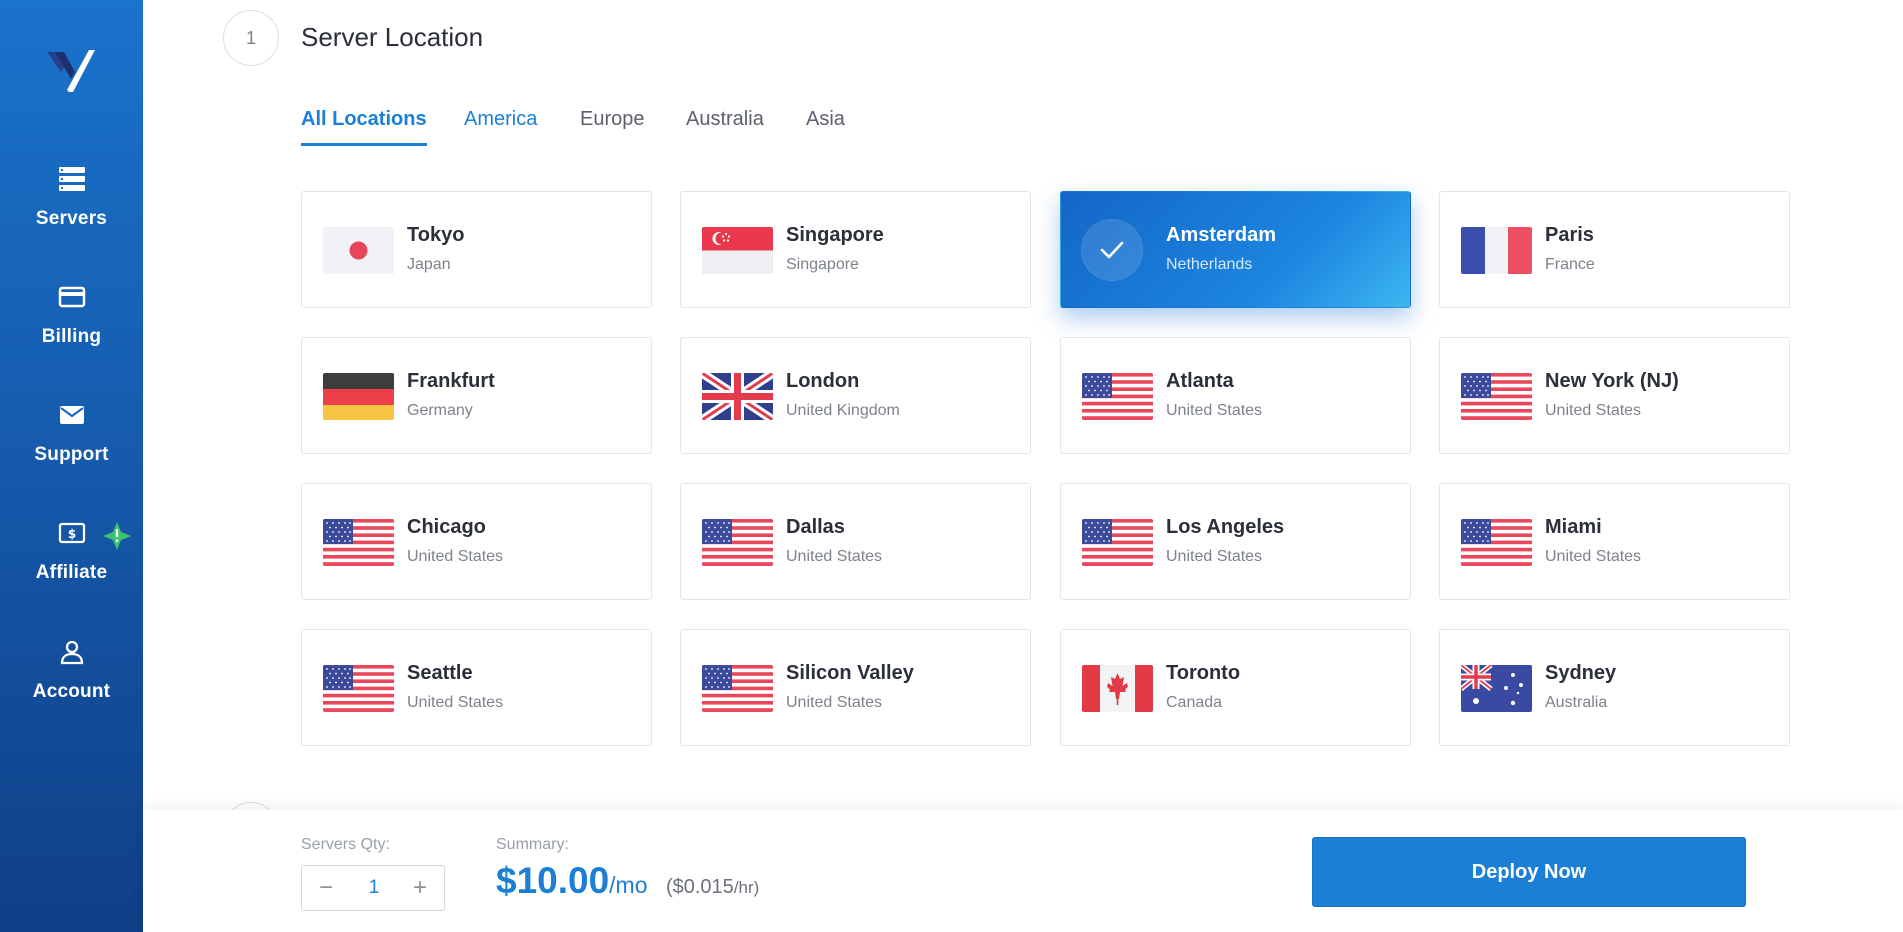  What do you see at coordinates (1194, 702) in the screenshot?
I see `location-country: Canada` at bounding box center [1194, 702].